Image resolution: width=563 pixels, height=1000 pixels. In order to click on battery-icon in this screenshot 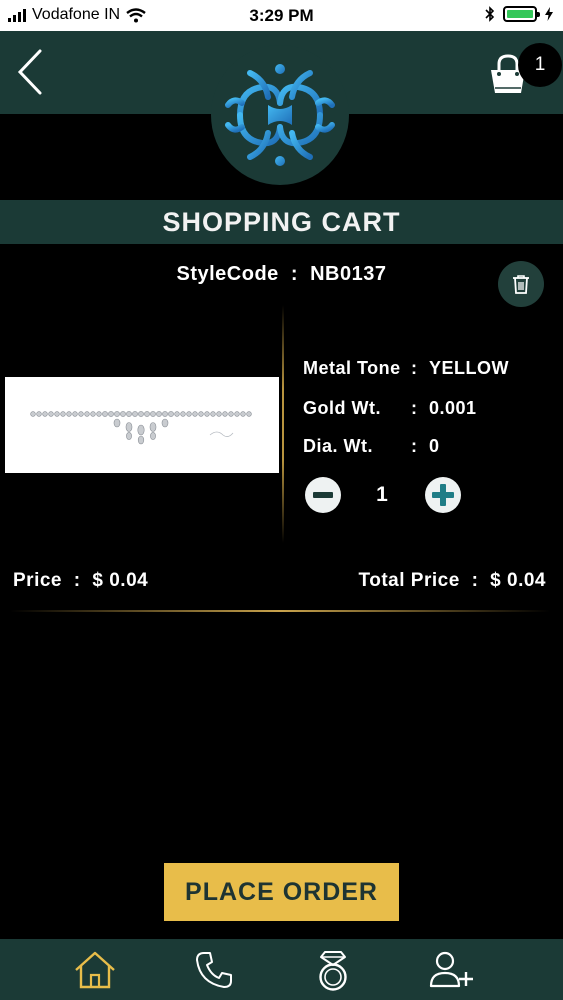, I will do `click(521, 14)`.